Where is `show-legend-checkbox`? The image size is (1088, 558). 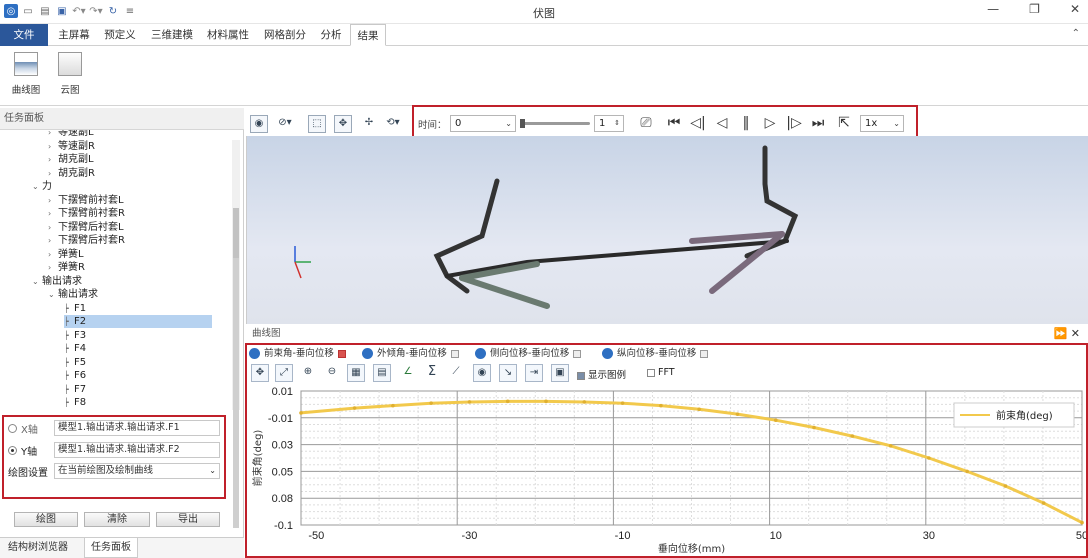
show-legend-checkbox is located at coordinates (581, 375).